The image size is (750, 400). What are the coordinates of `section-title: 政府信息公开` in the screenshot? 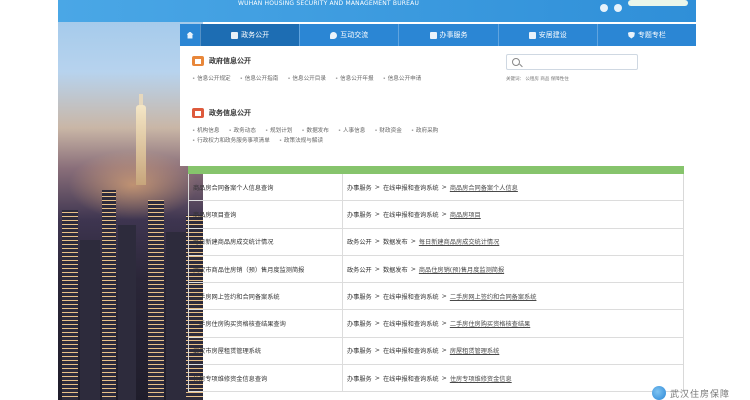 It's located at (230, 61).